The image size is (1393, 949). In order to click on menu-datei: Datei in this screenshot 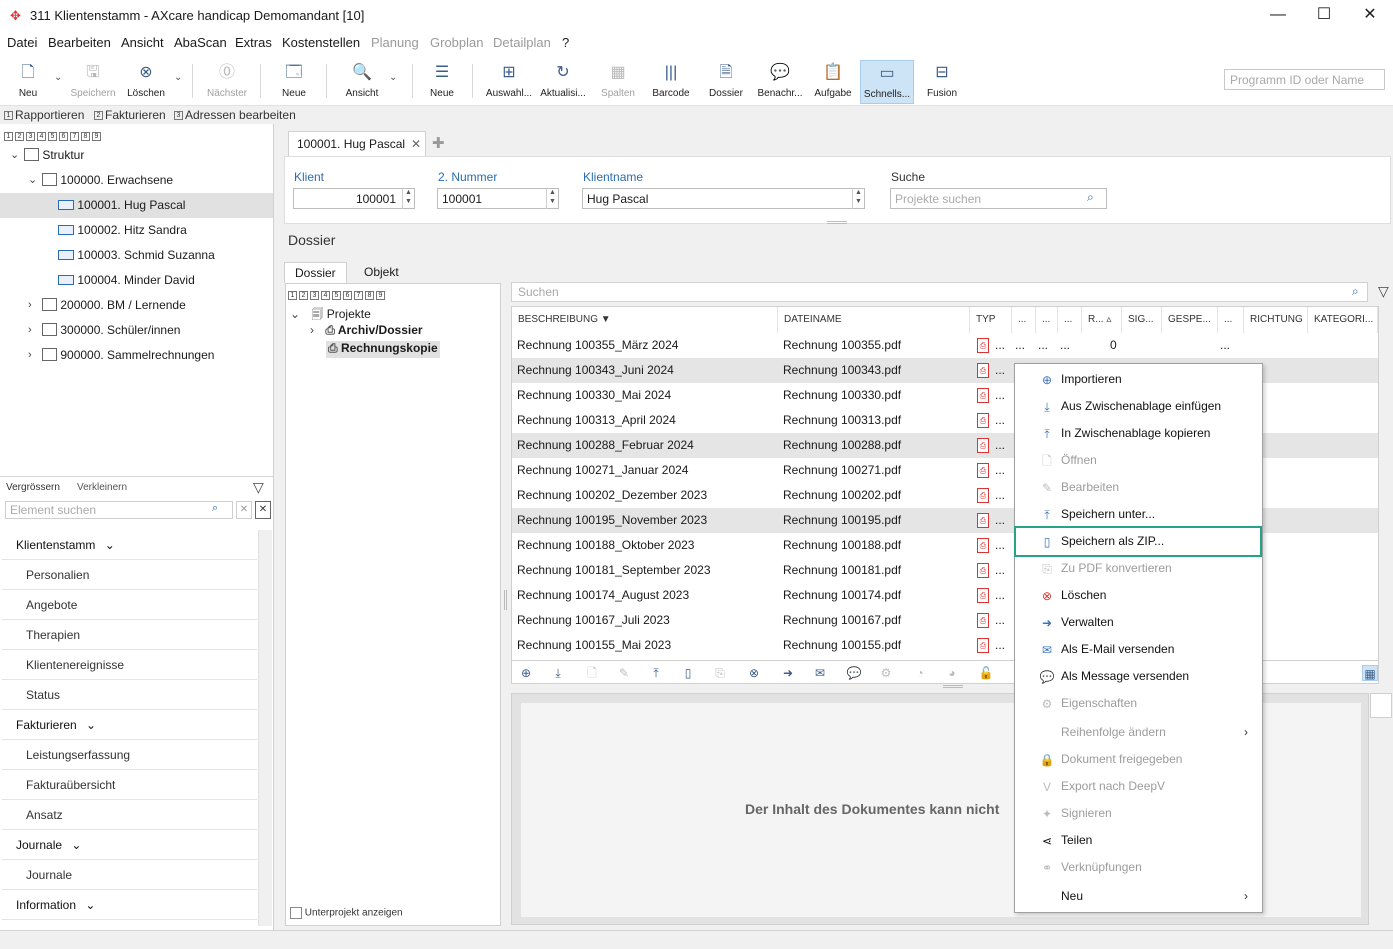, I will do `click(22, 42)`.